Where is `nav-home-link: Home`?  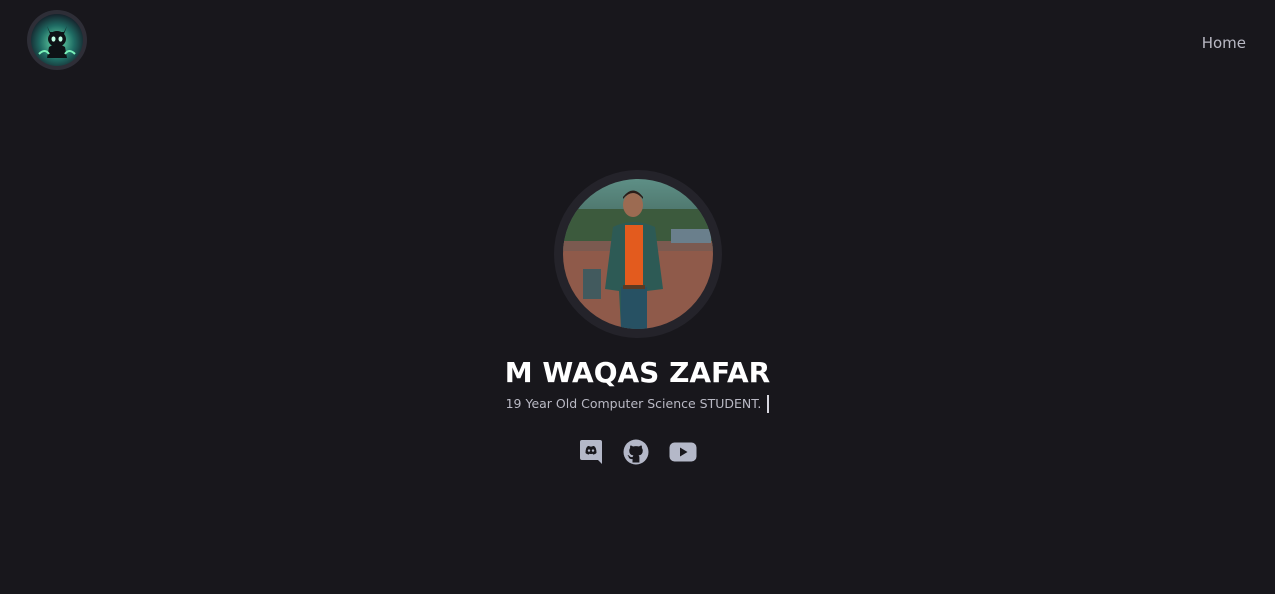
nav-home-link: Home is located at coordinates (1224, 43).